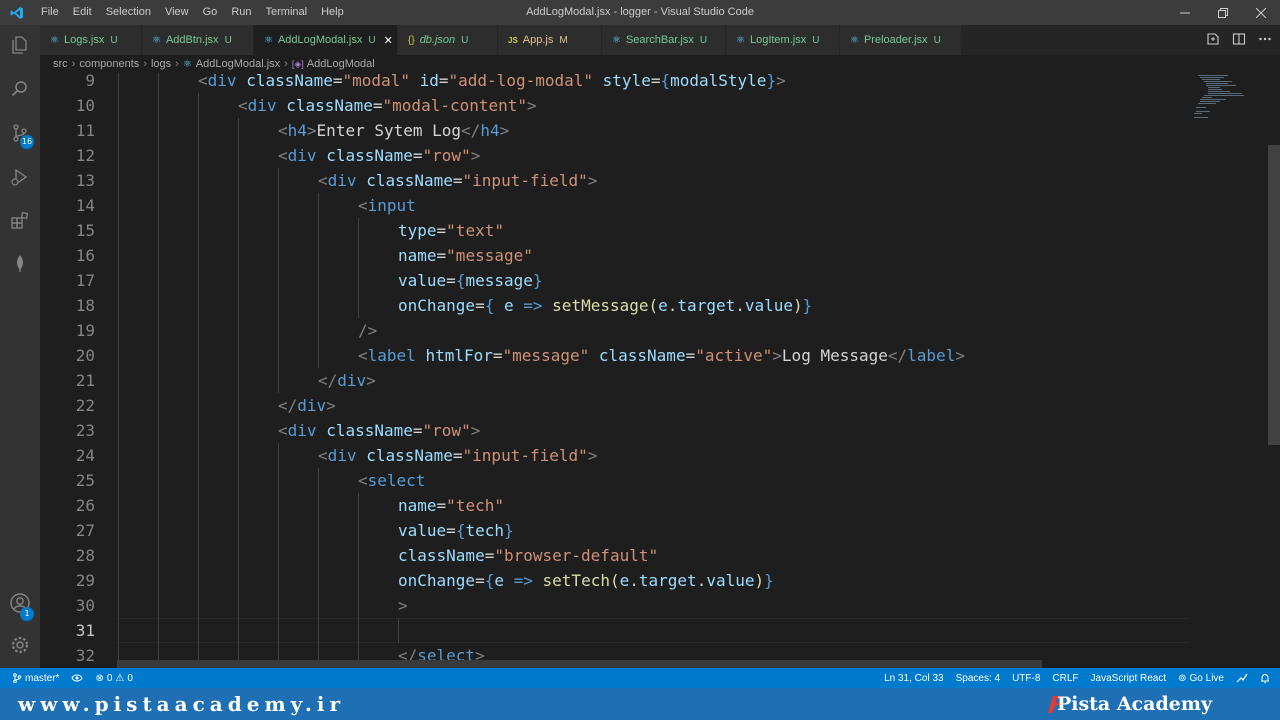  Describe the element at coordinates (1223, 12) in the screenshot. I see `restore-icon` at that location.